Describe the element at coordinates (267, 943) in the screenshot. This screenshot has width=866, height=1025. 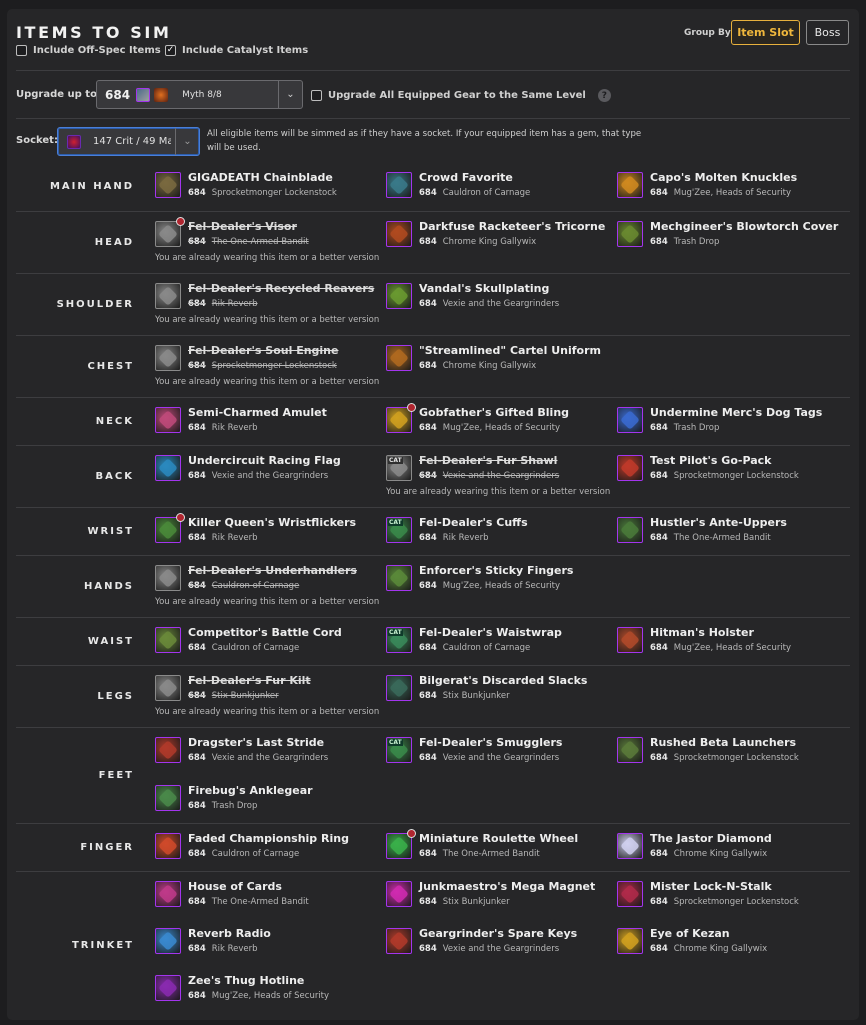
I see `item-card: Reverb Radio 684 Rik Reverb` at that location.